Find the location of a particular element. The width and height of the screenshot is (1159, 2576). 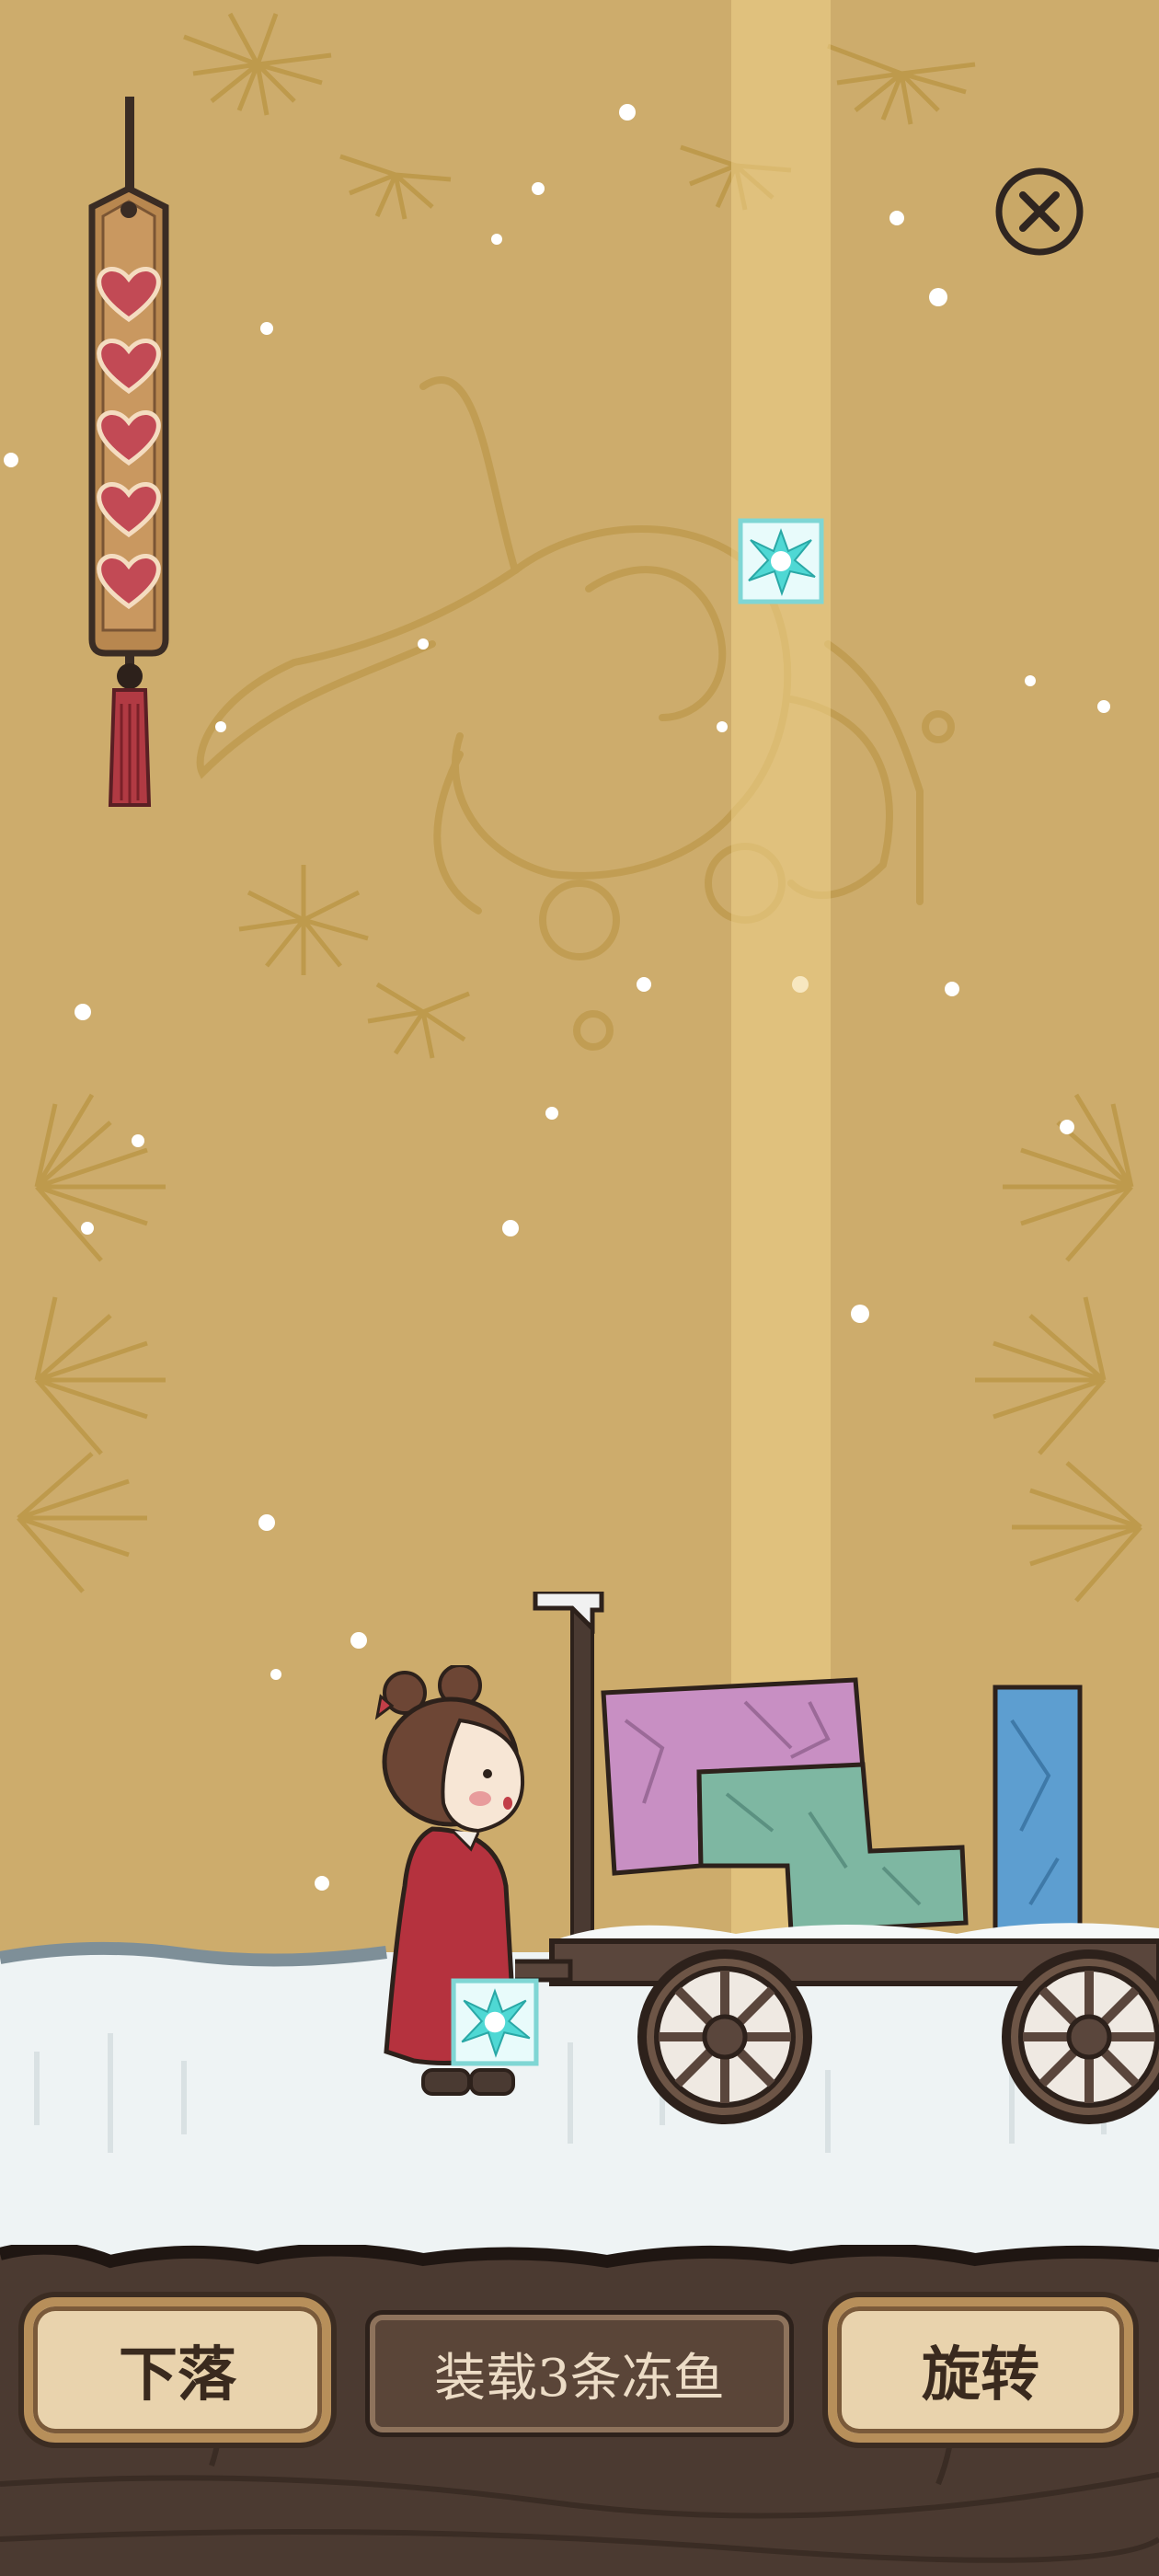

task-label: 装载3条冻鱼 is located at coordinates (579, 2378).